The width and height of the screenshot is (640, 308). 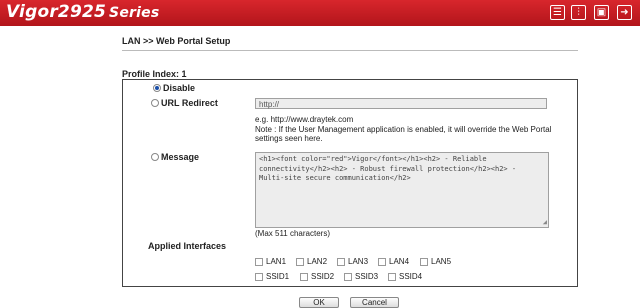 What do you see at coordinates (317, 261) in the screenshot?
I see `lan2-label: LAN2` at bounding box center [317, 261].